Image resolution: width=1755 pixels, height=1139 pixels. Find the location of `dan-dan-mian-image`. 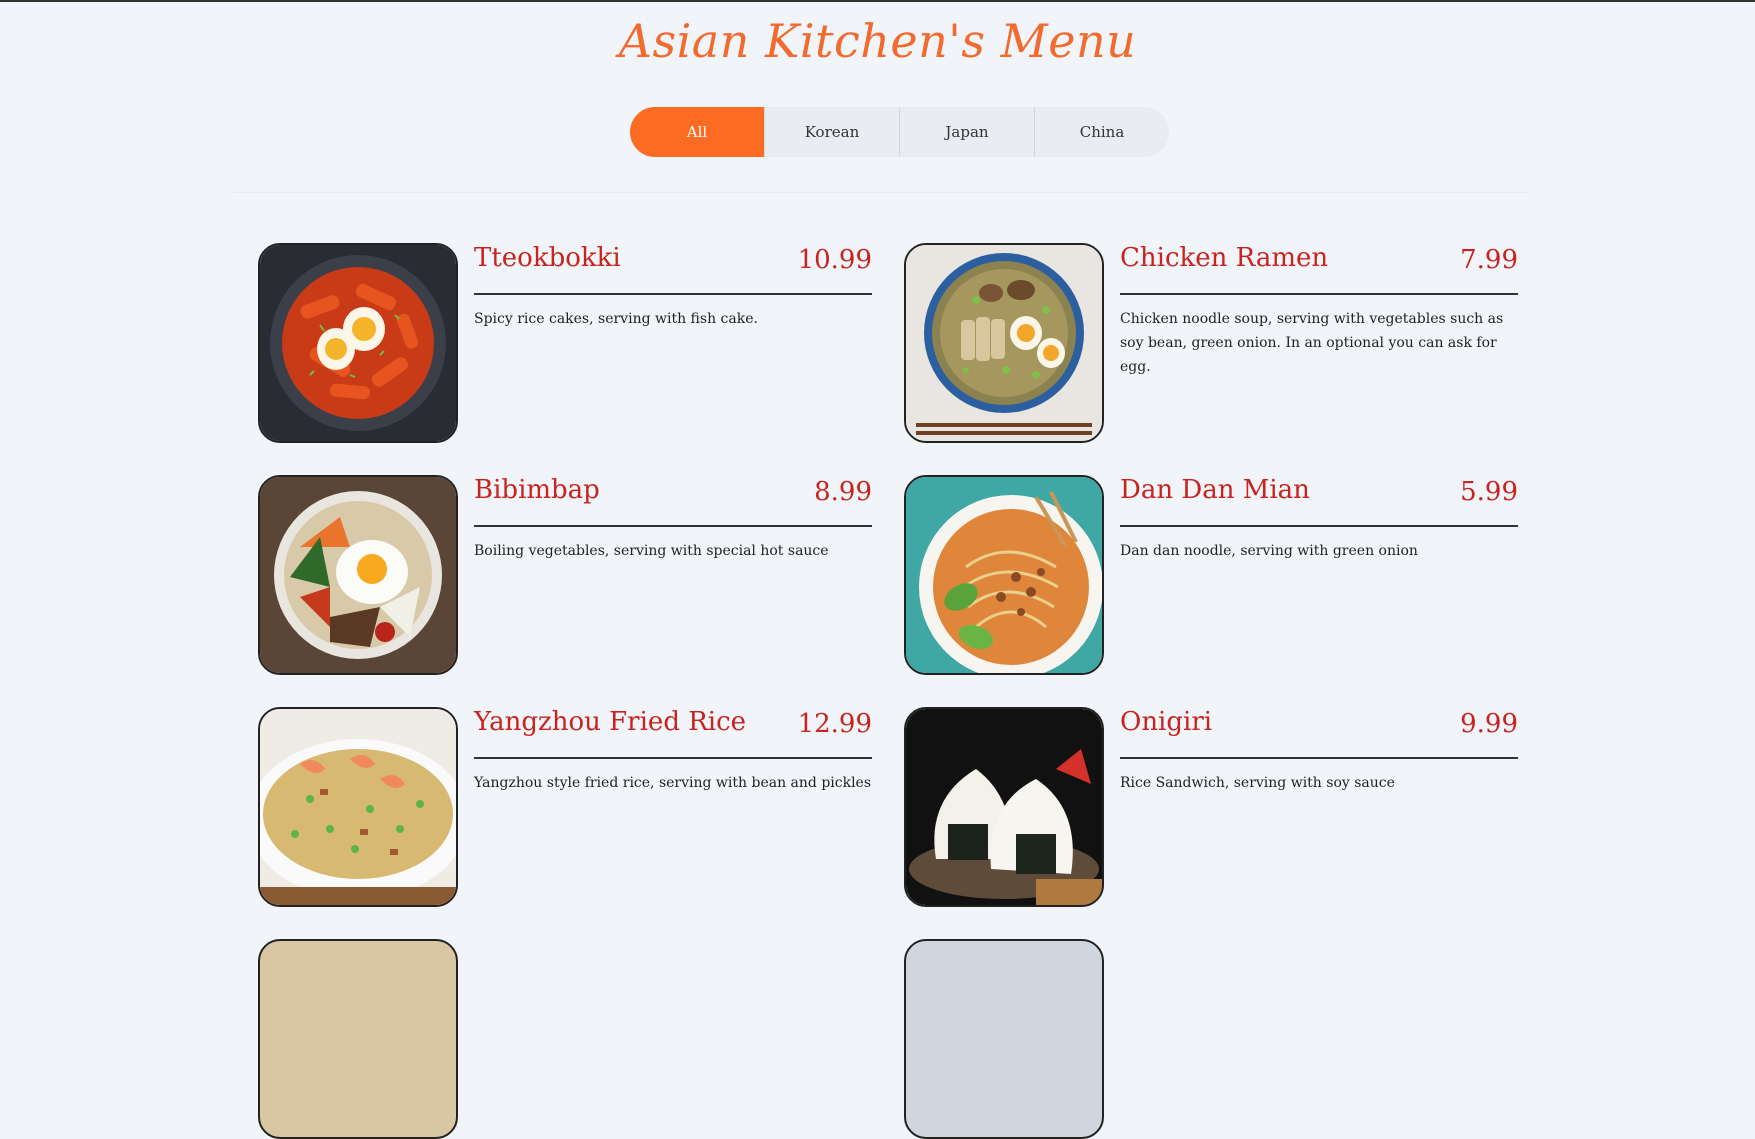

dan-dan-mian-image is located at coordinates (1004, 575).